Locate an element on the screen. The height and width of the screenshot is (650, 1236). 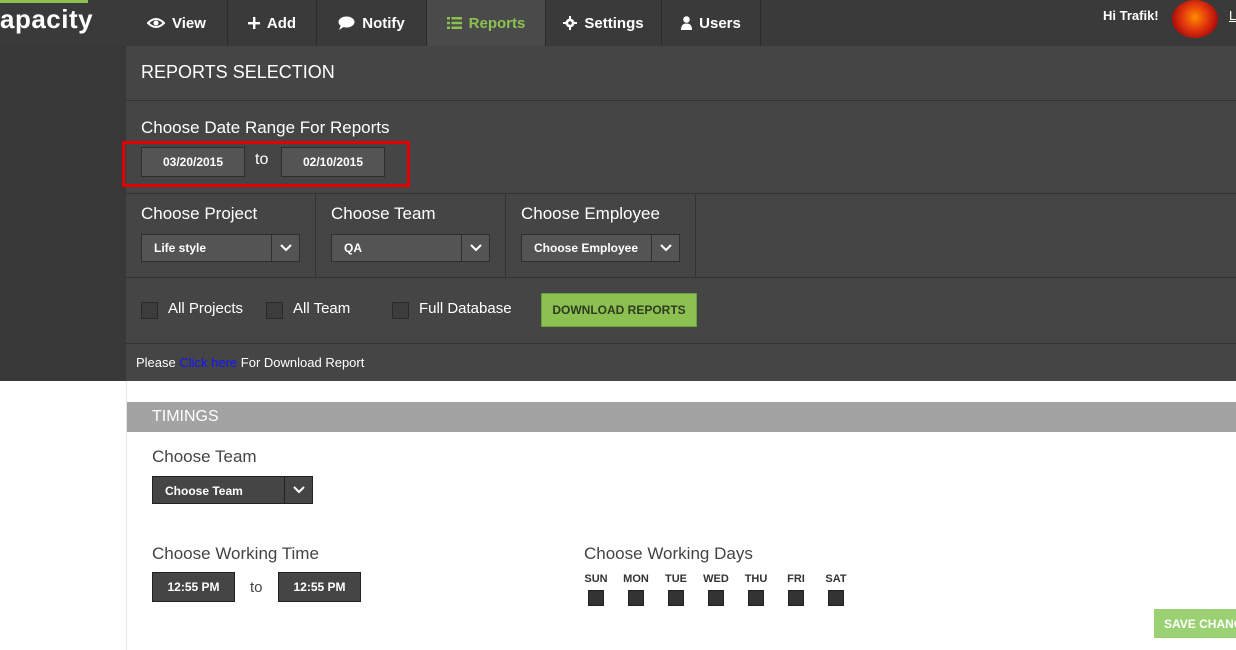
download-reports-button: DOWNLOAD REPORTS is located at coordinates (619, 310).